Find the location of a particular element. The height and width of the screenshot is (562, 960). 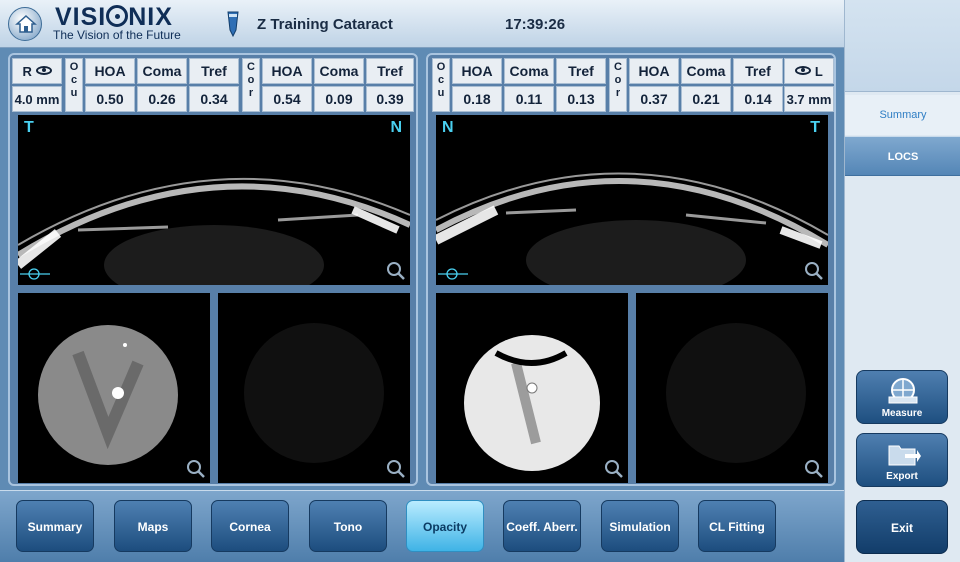

left-pupil-size: 3.7 mm is located at coordinates (809, 99).